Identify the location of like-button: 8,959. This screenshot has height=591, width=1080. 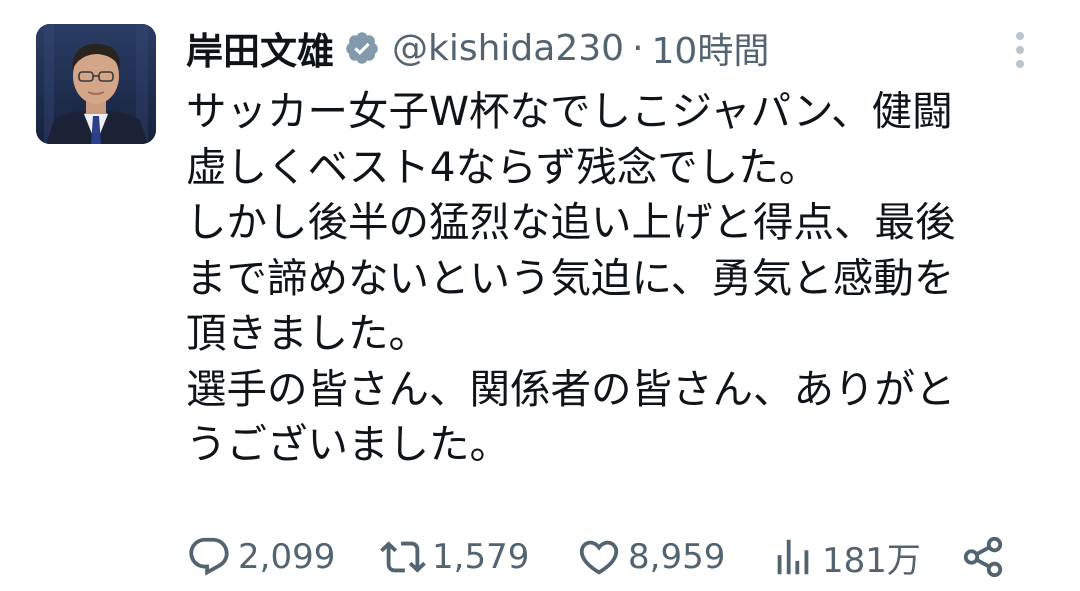
(650, 557).